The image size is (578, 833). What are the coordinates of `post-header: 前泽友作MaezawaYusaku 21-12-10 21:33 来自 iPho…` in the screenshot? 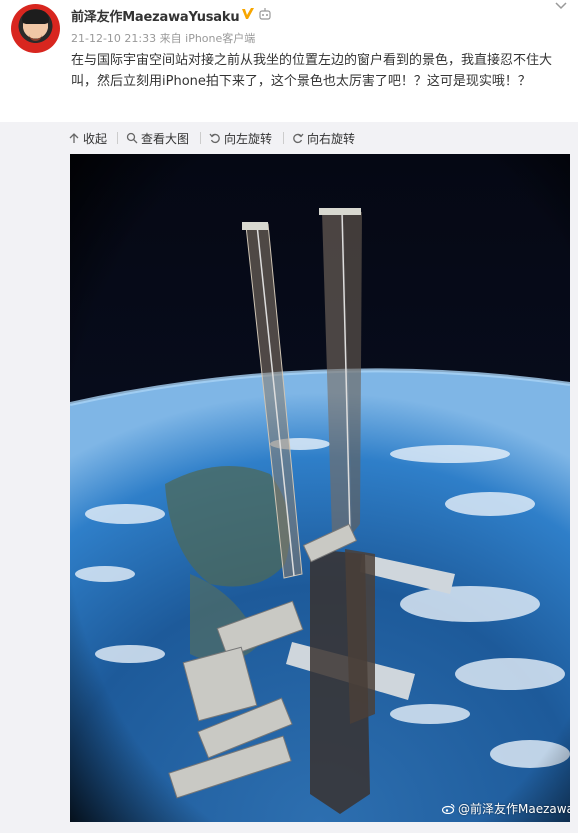 It's located at (289, 61).